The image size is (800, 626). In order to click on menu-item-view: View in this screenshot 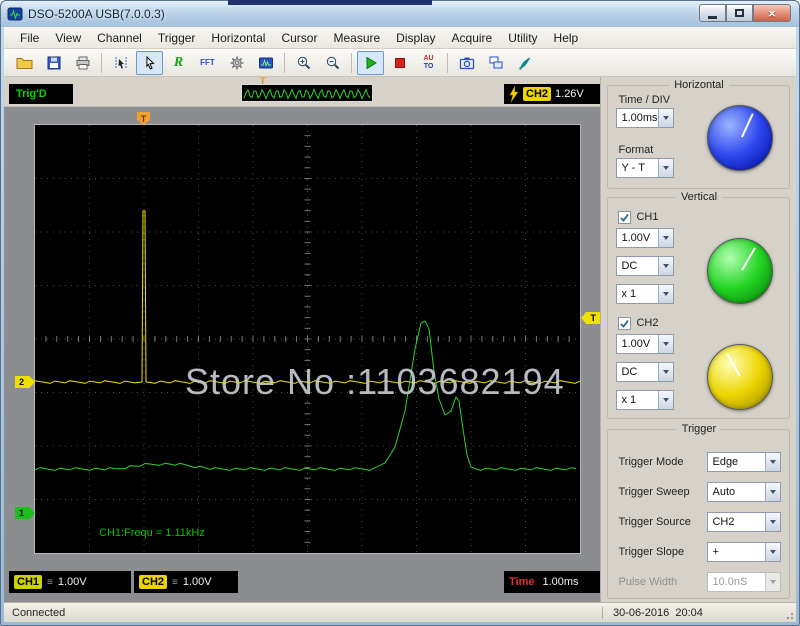, I will do `click(68, 38)`.